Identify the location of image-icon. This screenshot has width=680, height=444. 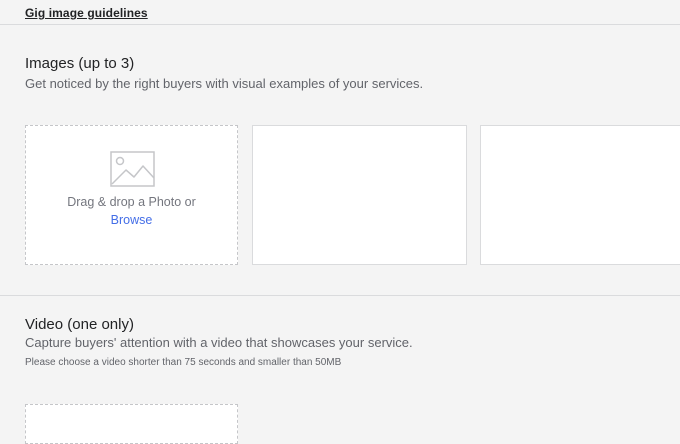
(132, 169).